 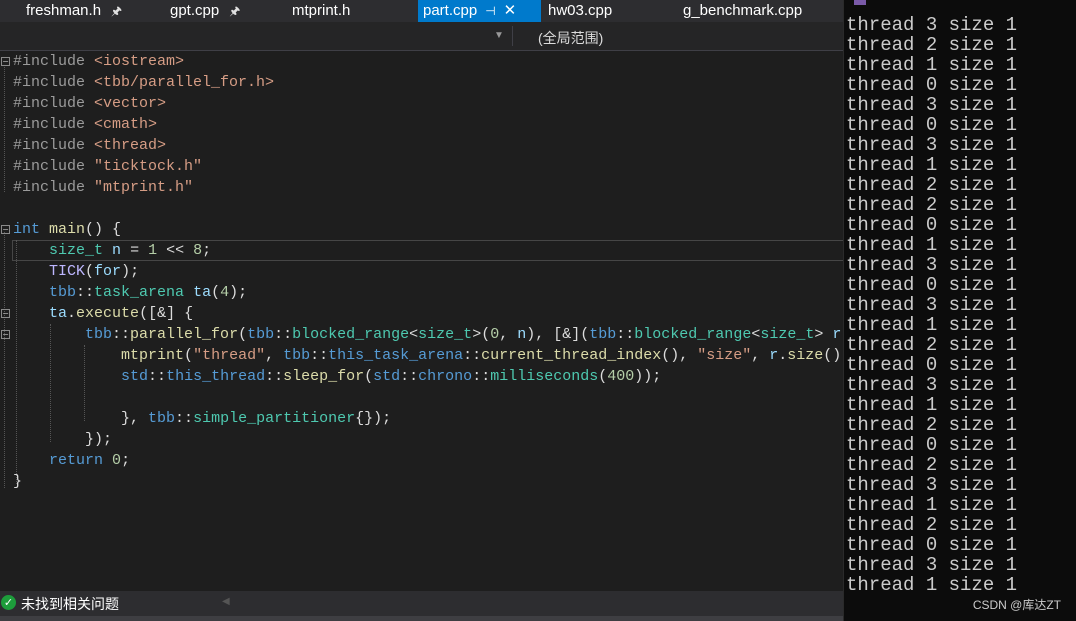 I want to click on tab-label: freshman.h, so click(x=64, y=10).